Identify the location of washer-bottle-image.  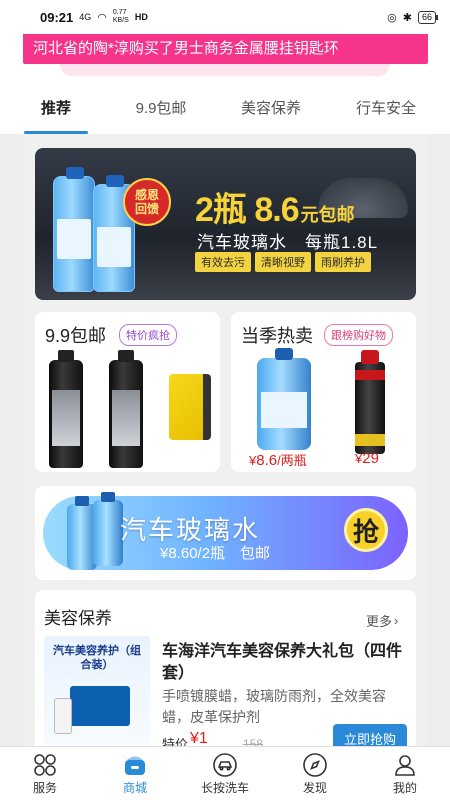
(74, 229).